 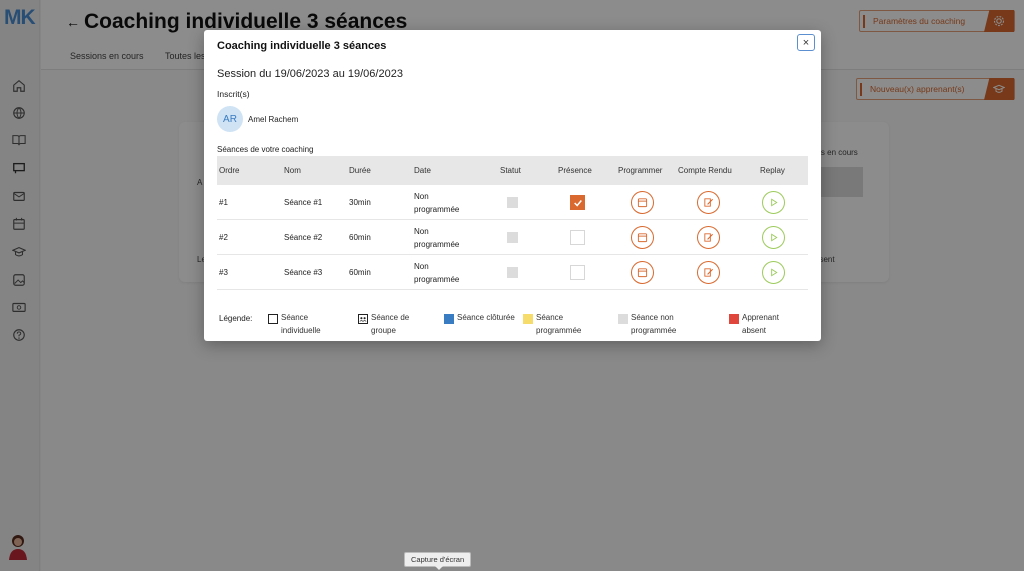 I want to click on unscheduled-session-swatch, so click(x=623, y=319).